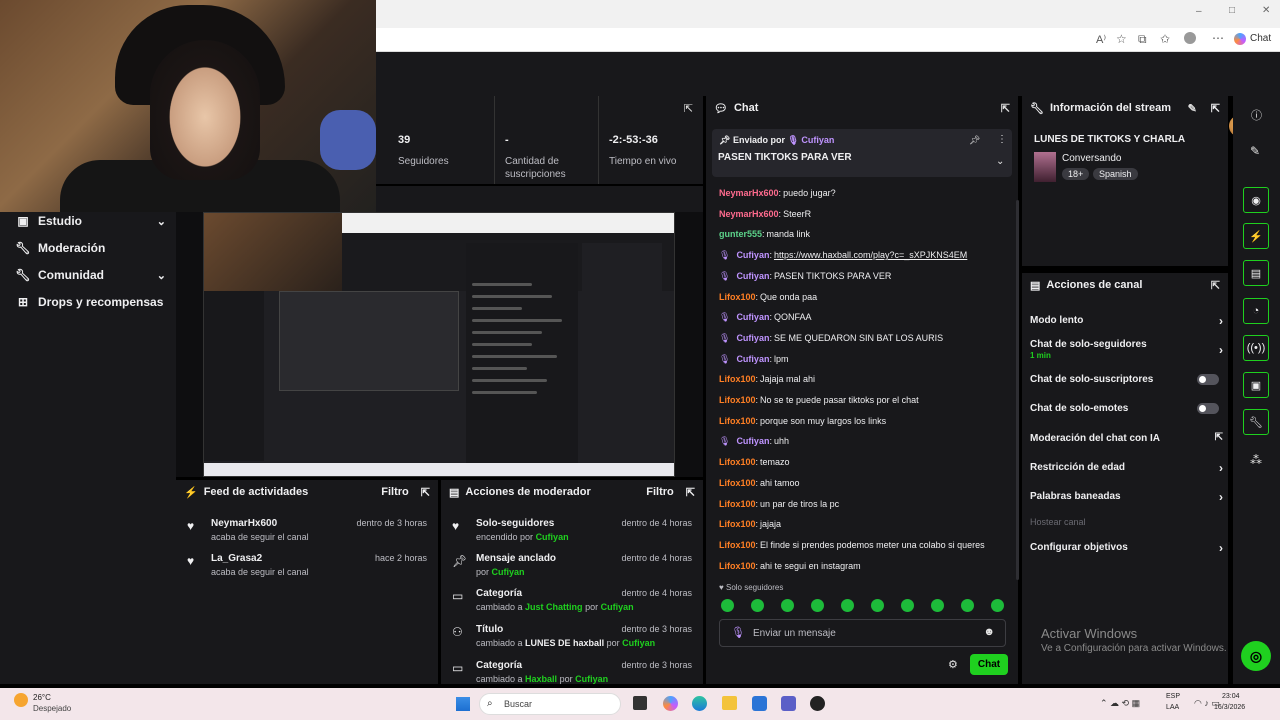 The width and height of the screenshot is (1280, 720). Describe the element at coordinates (91, 221) in the screenshot. I see `sidebar-item-estudio: ▣ Estudio ⌄` at that location.